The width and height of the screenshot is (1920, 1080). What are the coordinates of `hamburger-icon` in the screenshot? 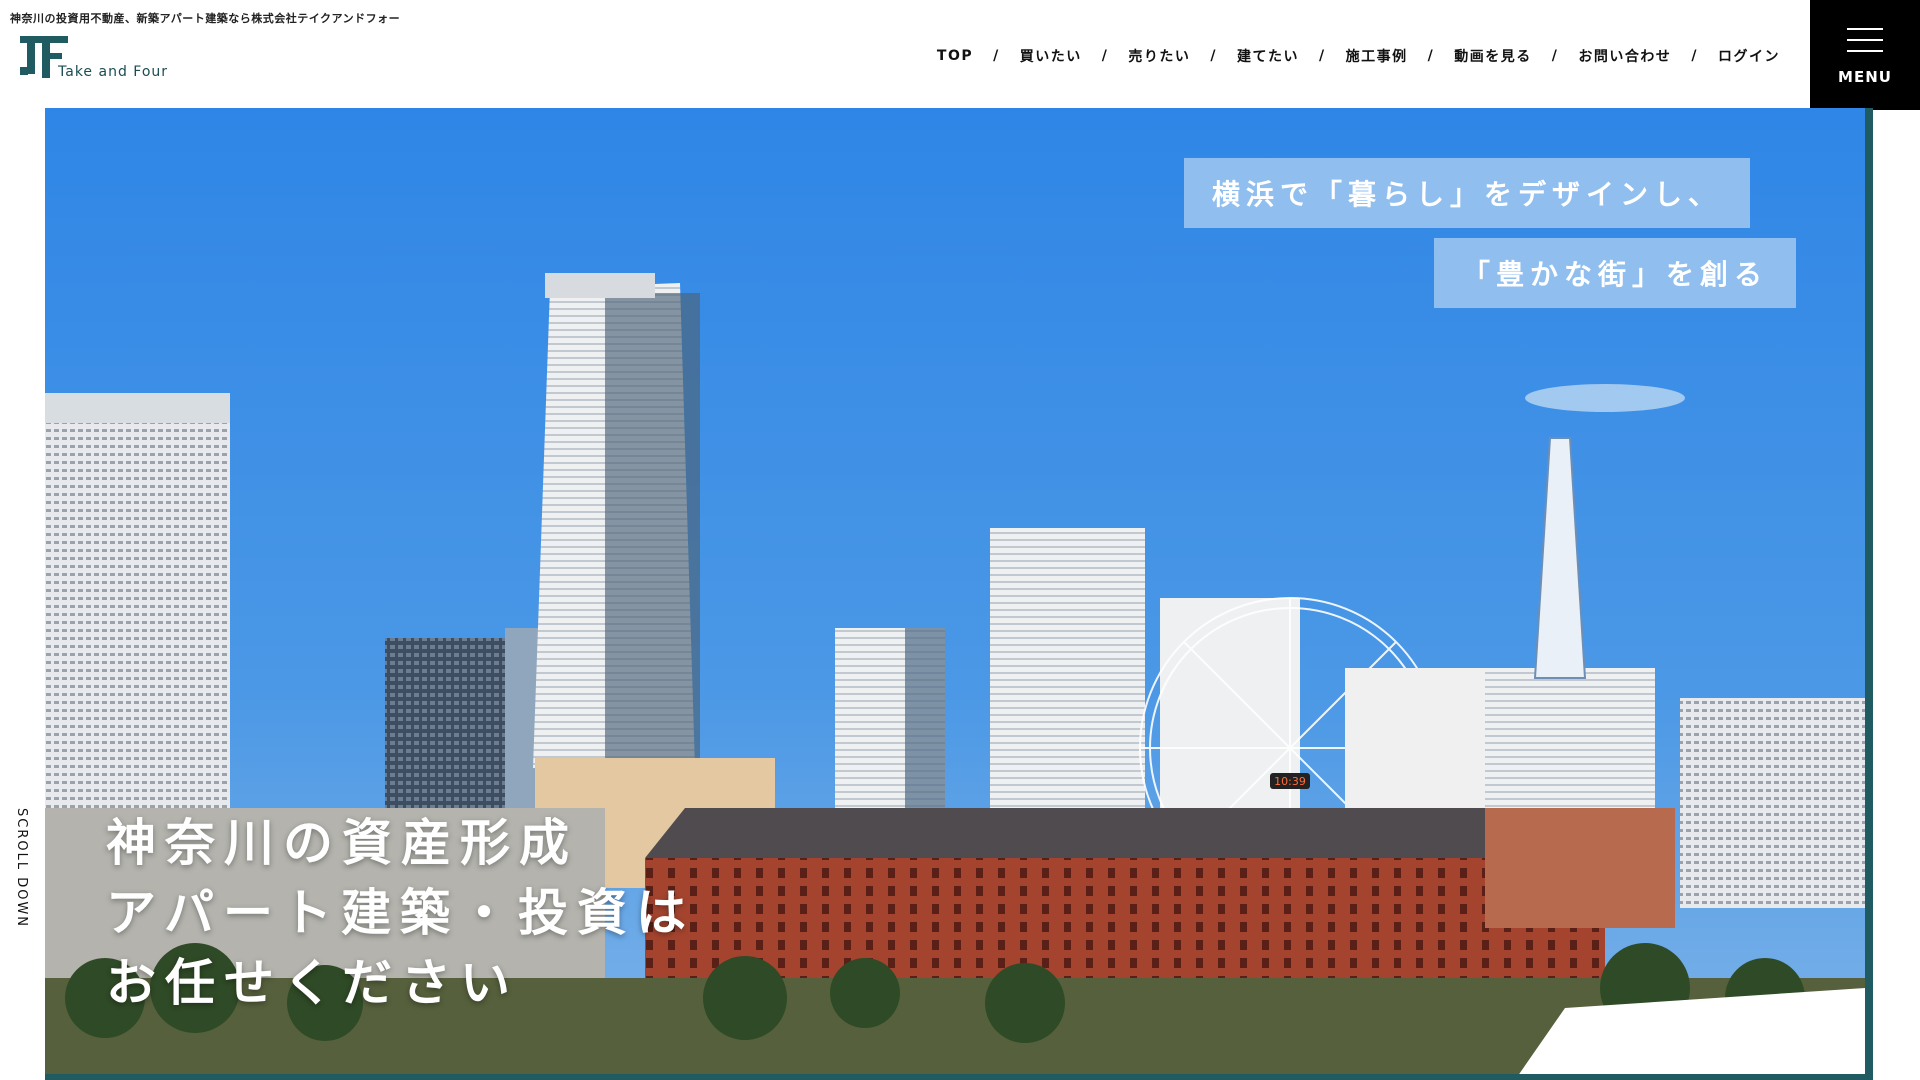 It's located at (1865, 40).